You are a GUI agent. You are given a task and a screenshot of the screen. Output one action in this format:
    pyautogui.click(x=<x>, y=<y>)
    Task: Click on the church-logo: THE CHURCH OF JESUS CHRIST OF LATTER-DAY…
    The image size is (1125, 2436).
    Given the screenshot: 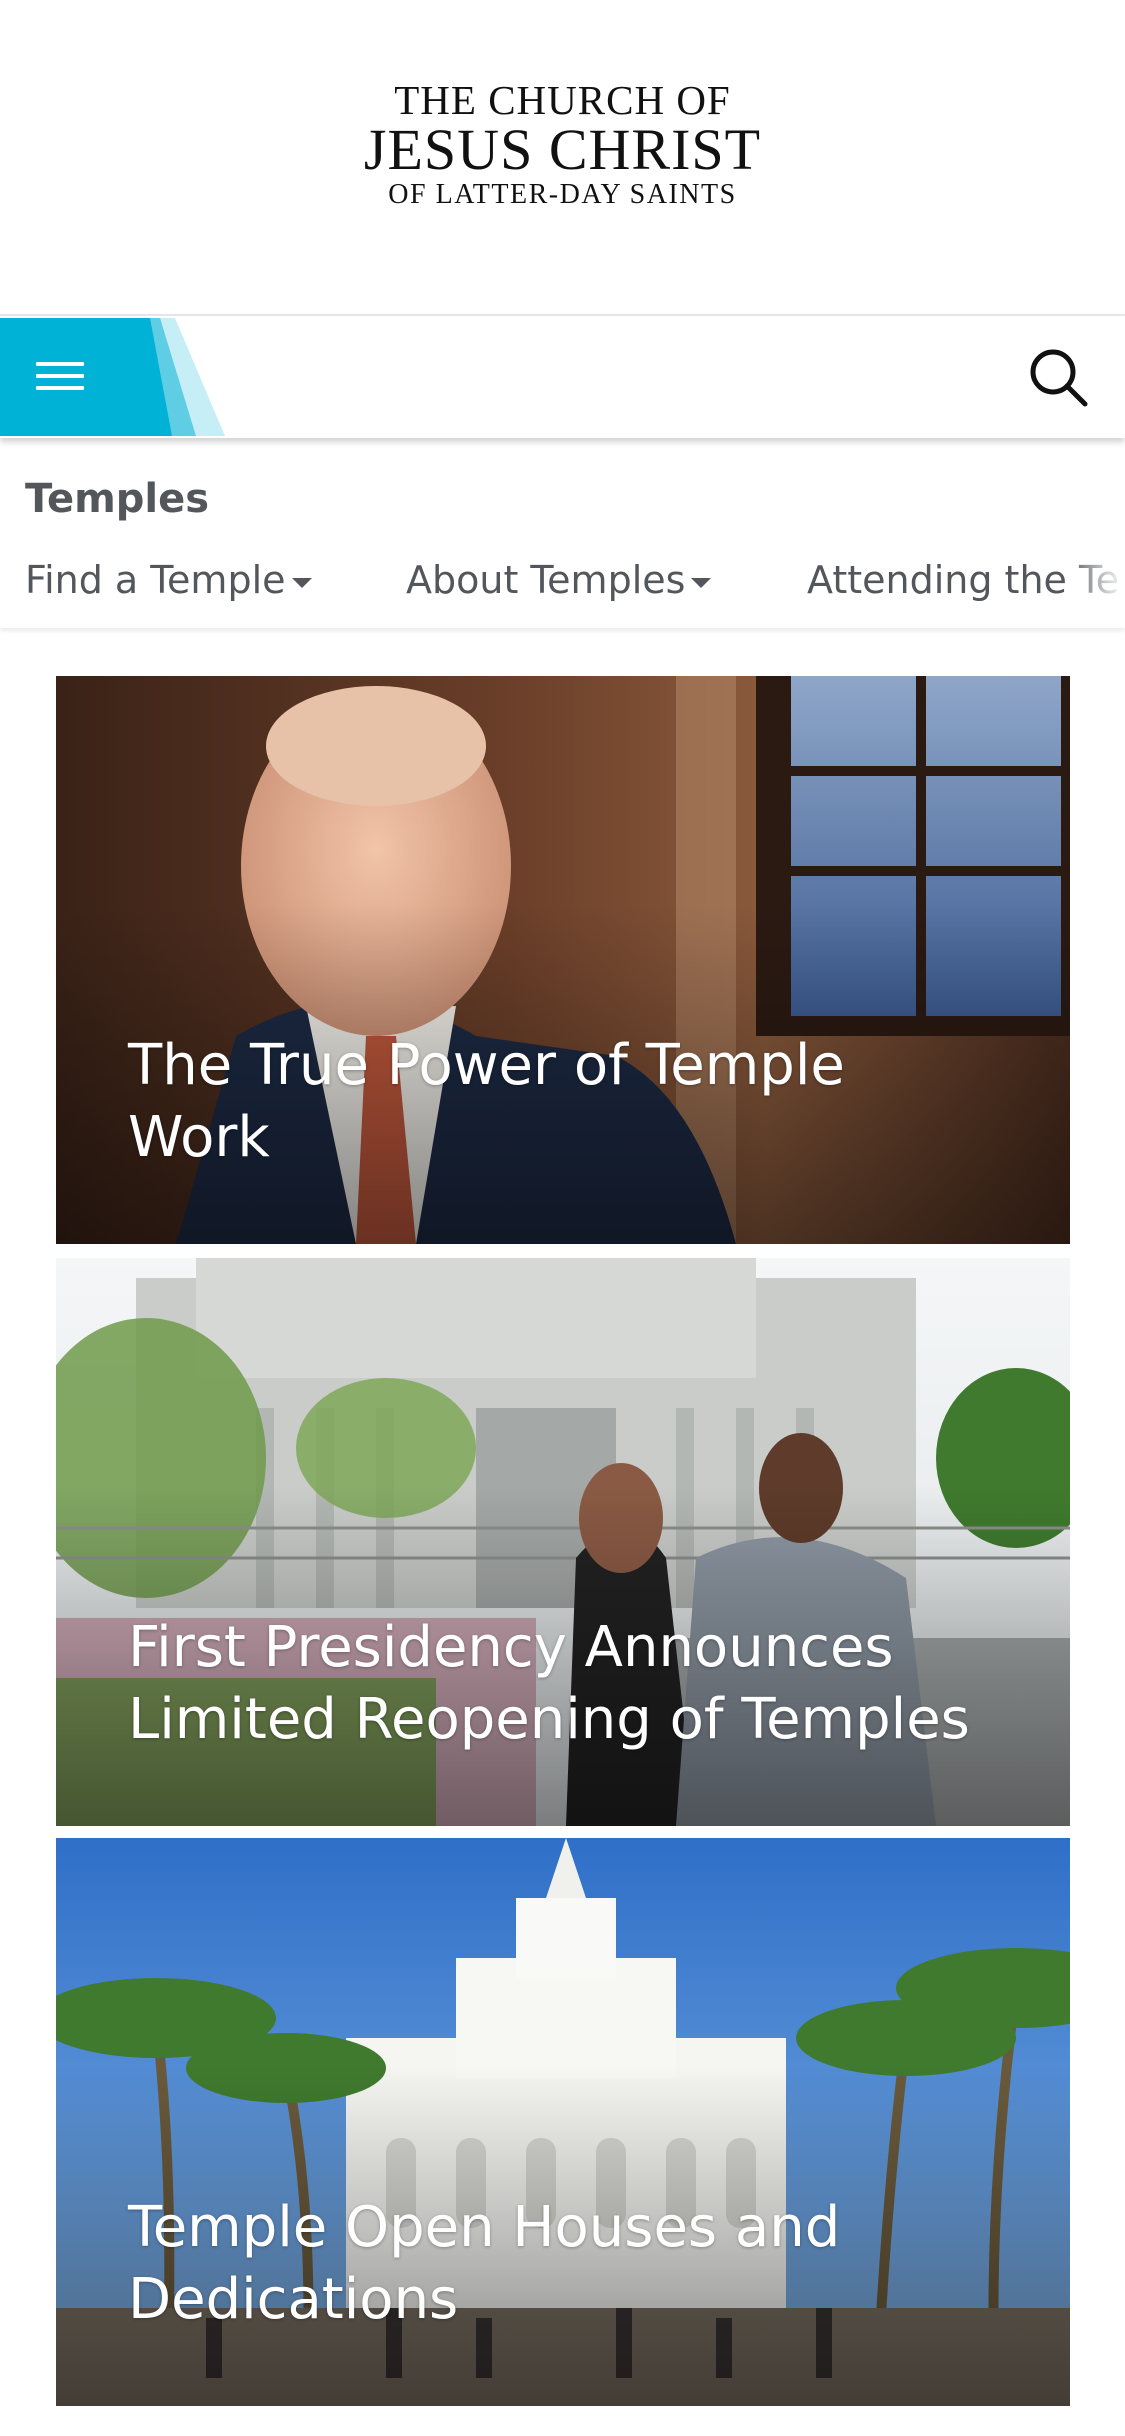 What is the action you would take?
    pyautogui.click(x=562, y=145)
    